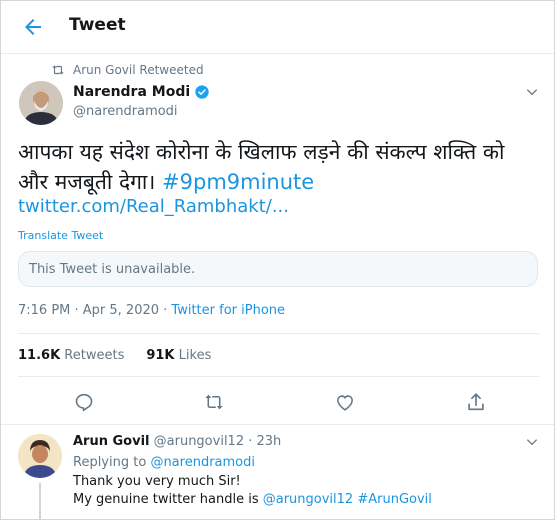  Describe the element at coordinates (394, 499) in the screenshot. I see `hashtag-link: #ArunGovil` at that location.